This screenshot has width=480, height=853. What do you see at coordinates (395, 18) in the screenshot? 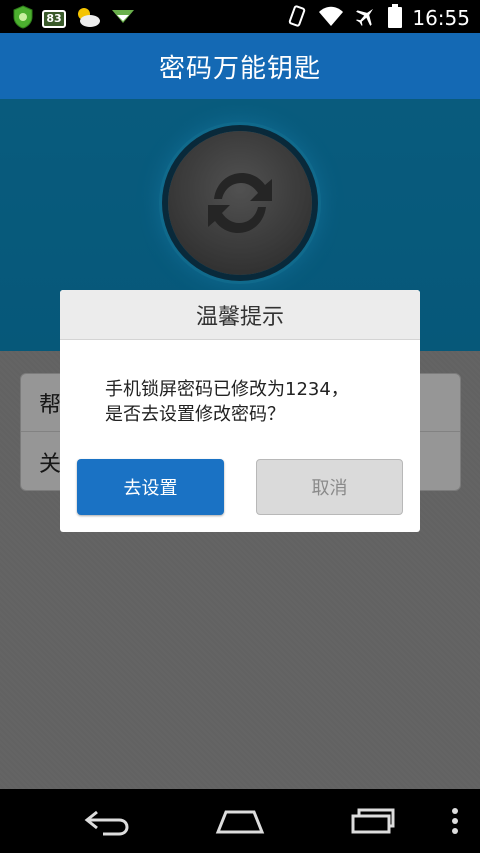
I see `battery-icon` at bounding box center [395, 18].